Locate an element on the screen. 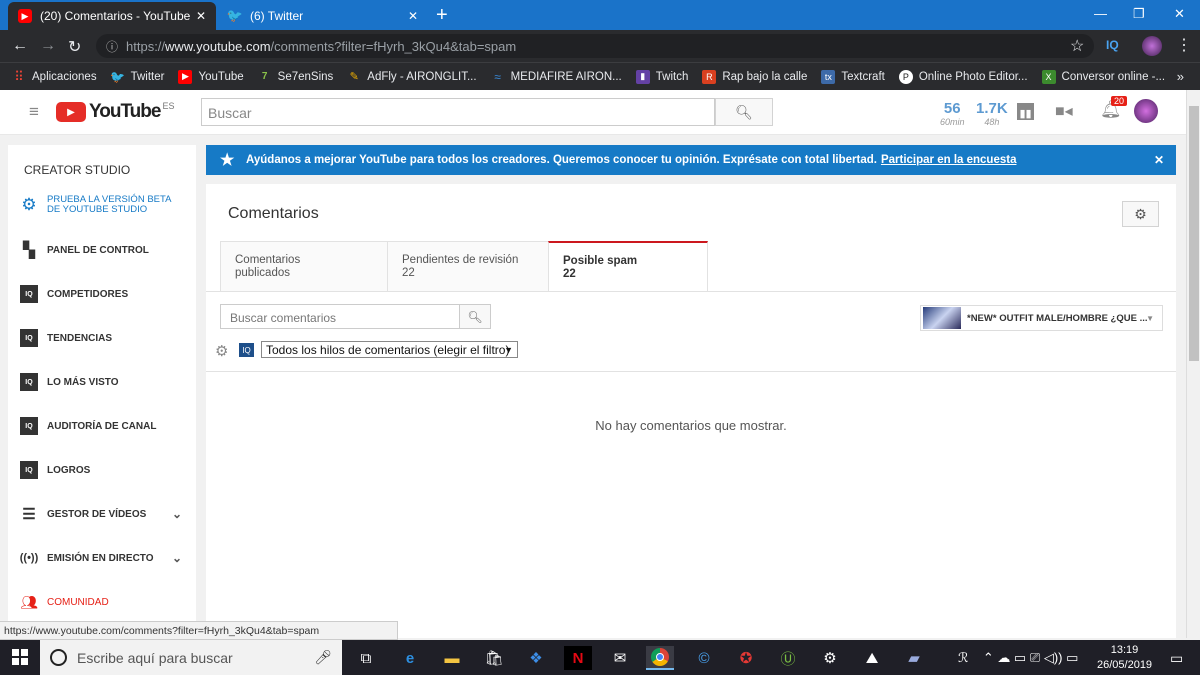  sidebar-item-comunidad: 👥︎ COMUNIDAD is located at coordinates (105, 602).